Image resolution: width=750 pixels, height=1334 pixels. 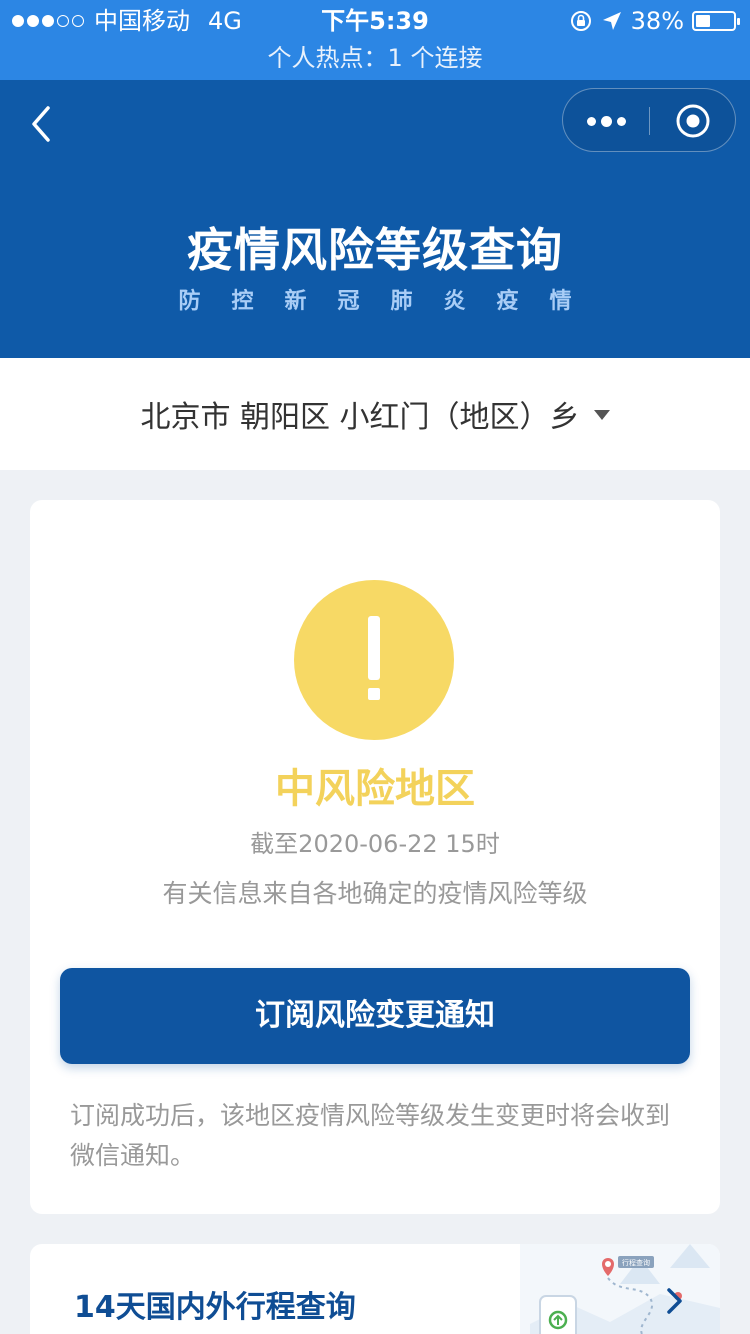 What do you see at coordinates (375, 893) in the screenshot?
I see `info-source-note: 有关信息来自各地确定的疫情风险等级` at bounding box center [375, 893].